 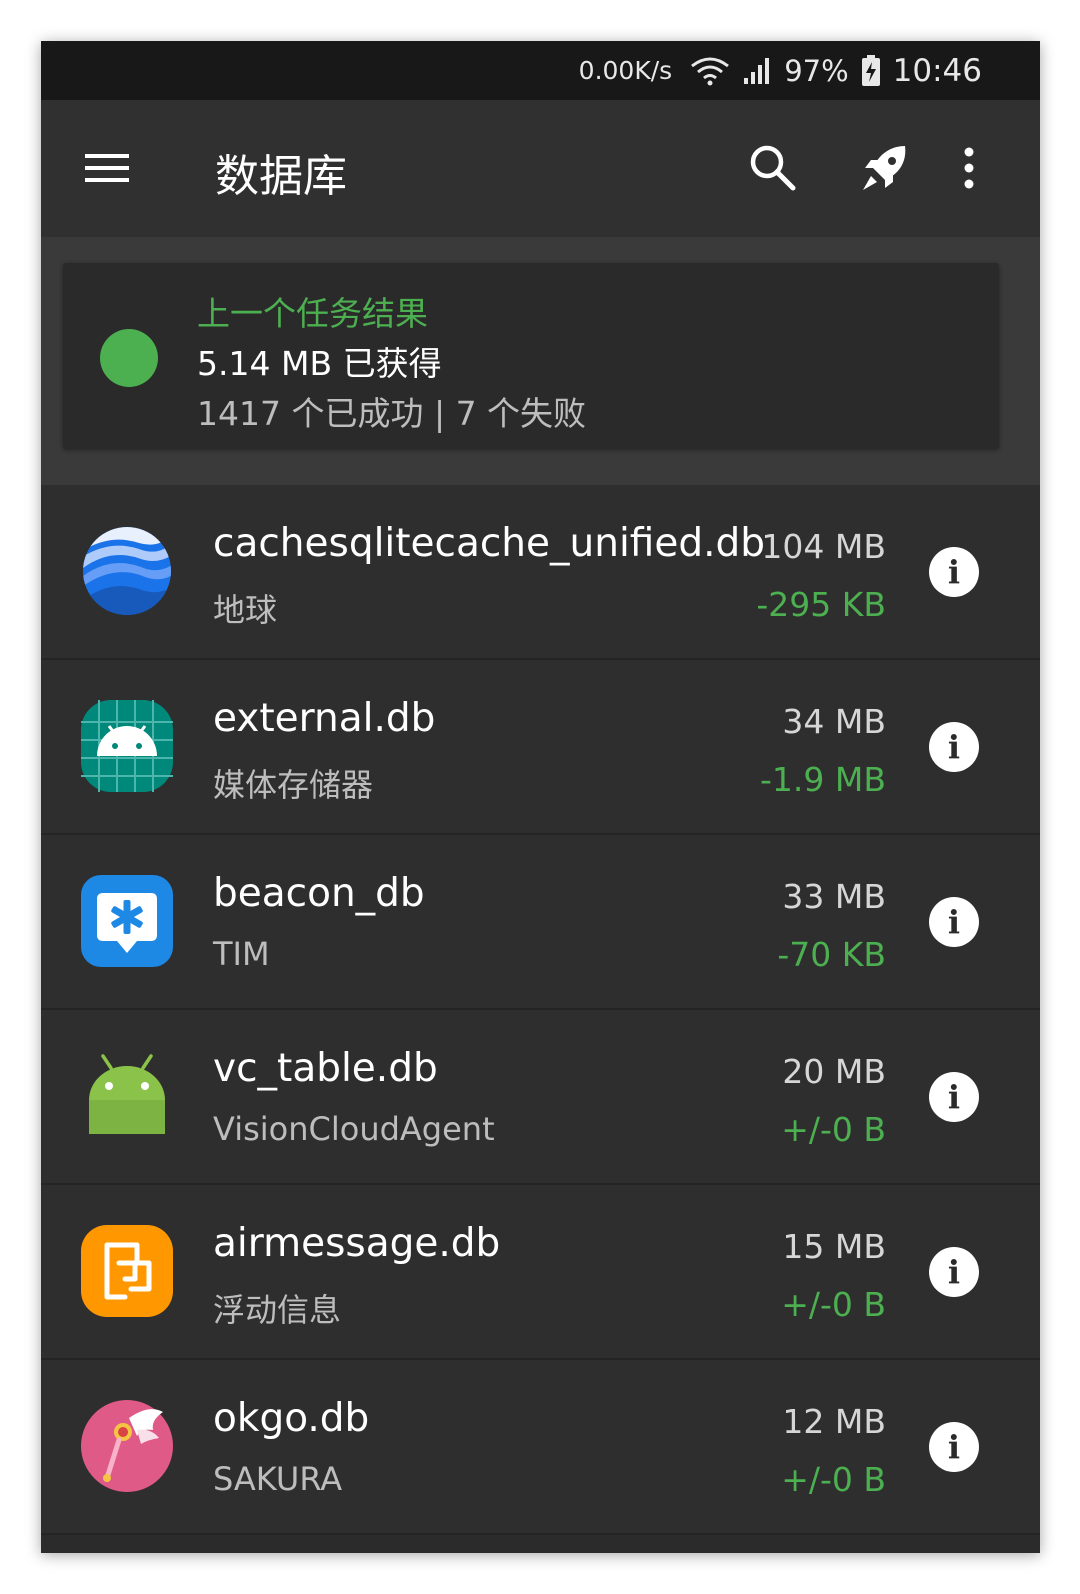 I want to click on app-name: TIM, so click(x=241, y=954).